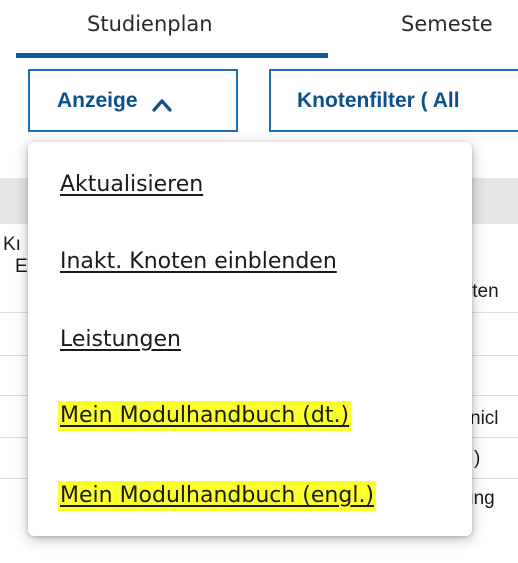 Image resolution: width=518 pixels, height=563 pixels. I want to click on menu-item-modulhandbuch-dt: Mein Modulhandbuch (dt.), so click(205, 416).